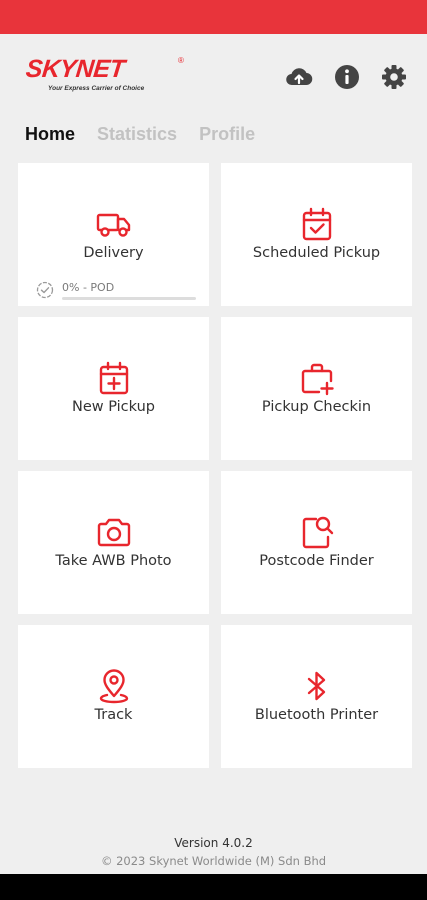 This screenshot has height=900, width=427. Describe the element at coordinates (45, 290) in the screenshot. I see `check-circle-icon` at that location.